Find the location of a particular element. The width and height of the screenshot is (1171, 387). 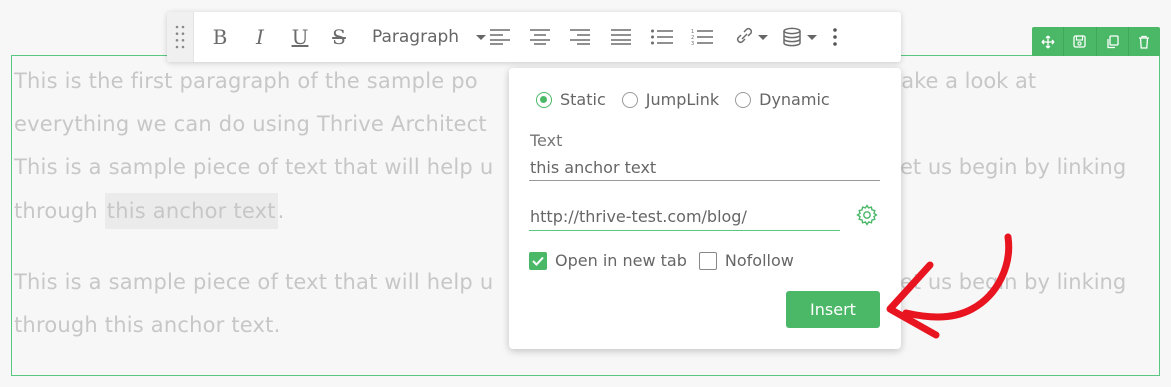

numbered-list-button: 123 is located at coordinates (702, 37).